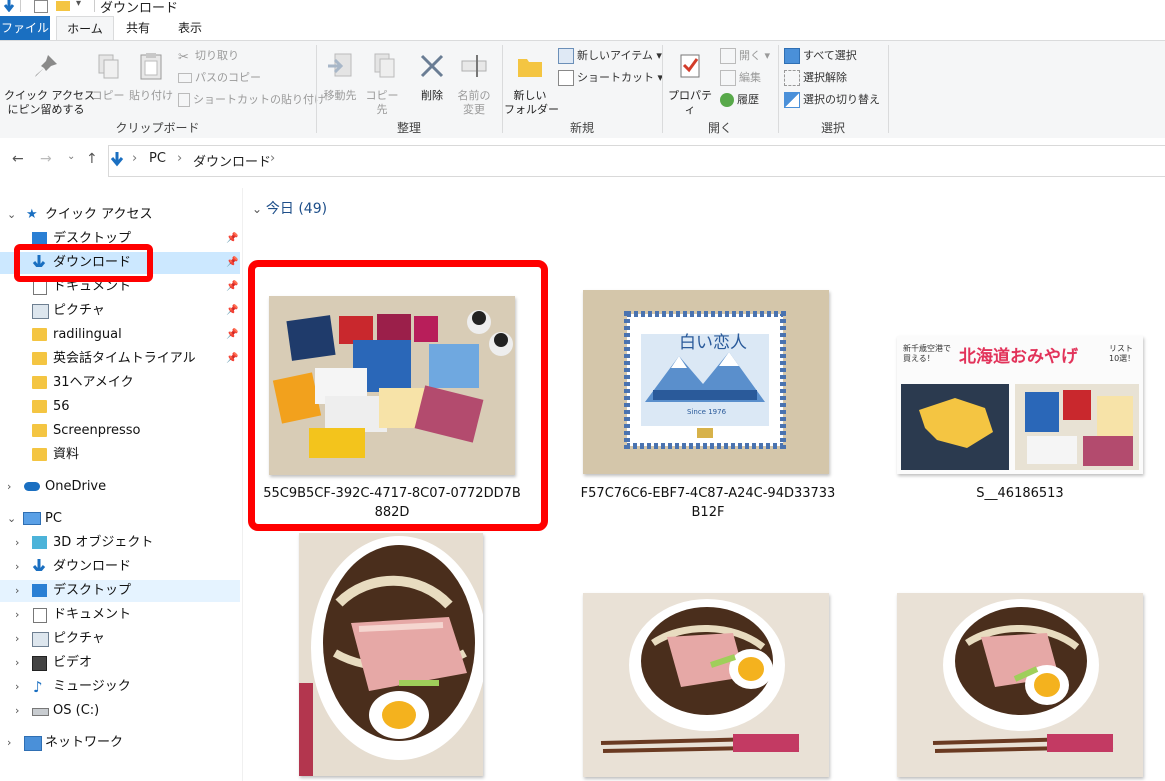 This screenshot has height=781, width=1165. What do you see at coordinates (251, 100) in the screenshot?
I see `paste-shortcut-button: ショートカットの貼り付け` at bounding box center [251, 100].